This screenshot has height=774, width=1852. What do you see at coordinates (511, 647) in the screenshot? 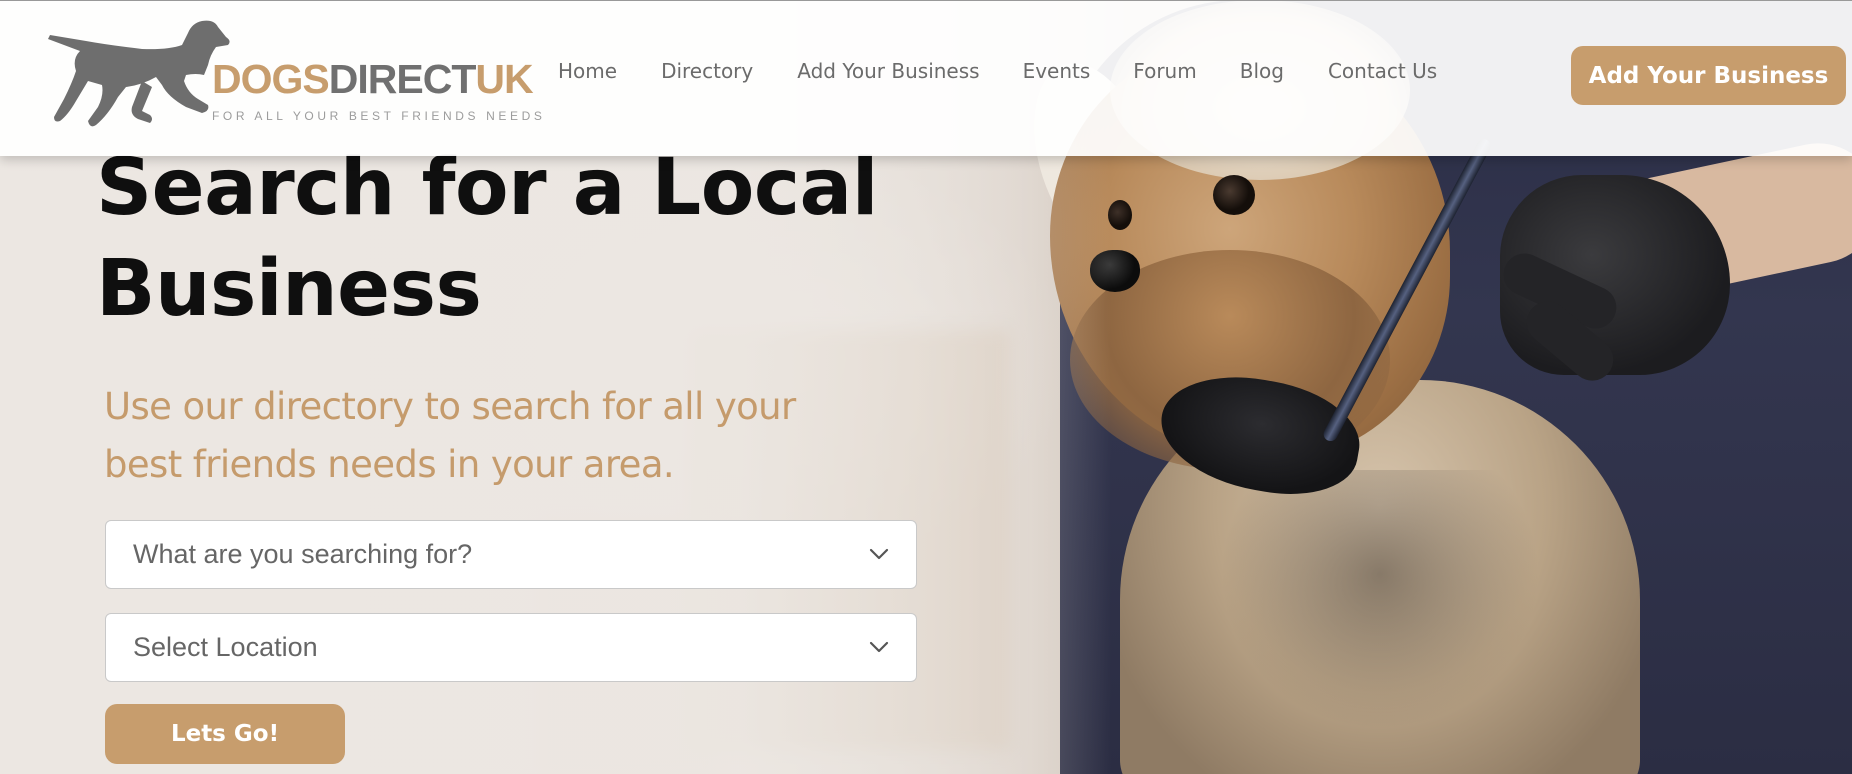
I see `location-select: Select Location` at bounding box center [511, 647].